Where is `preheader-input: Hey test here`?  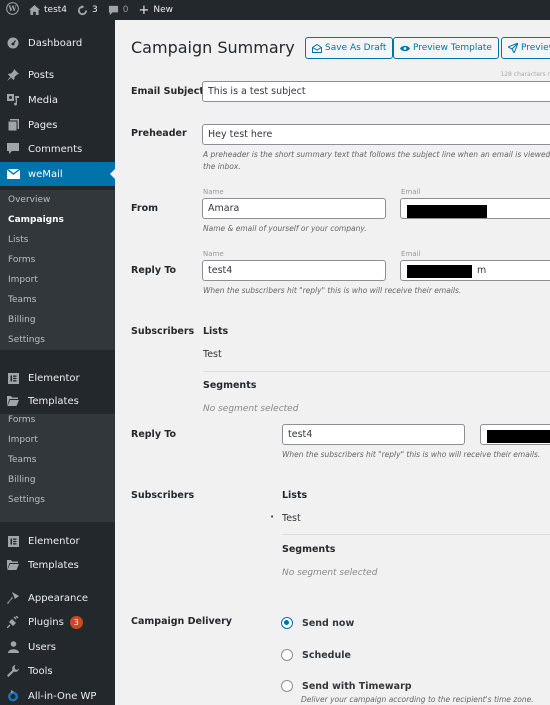
preheader-input: Hey test here is located at coordinates (376, 134).